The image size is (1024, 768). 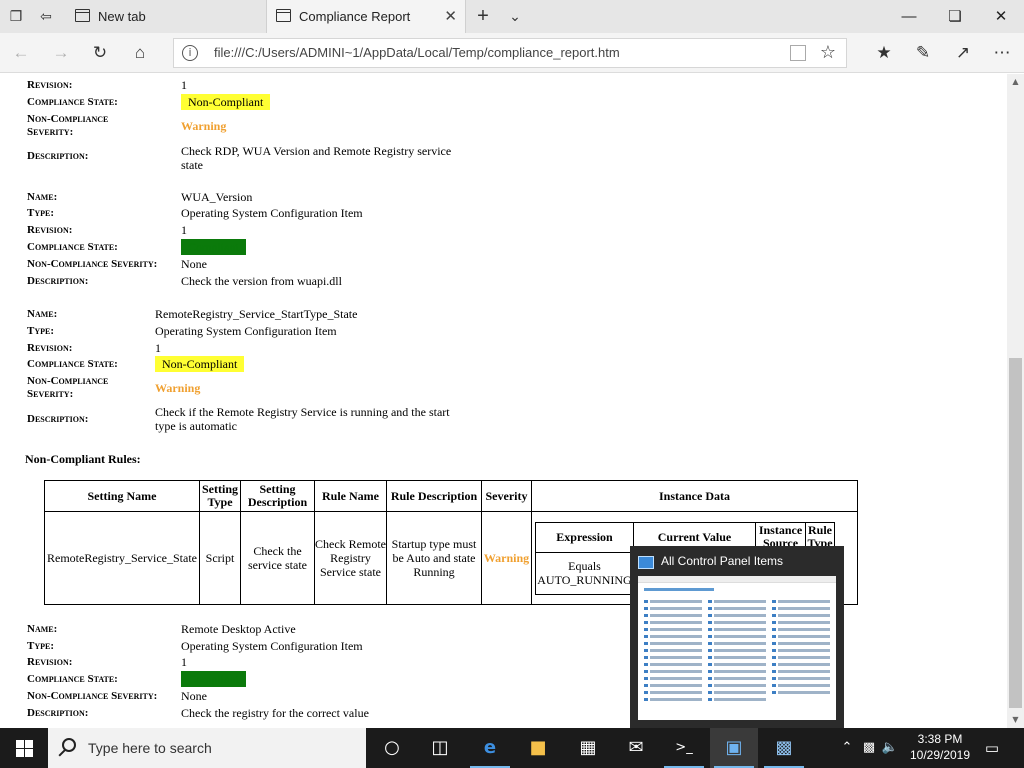 What do you see at coordinates (204, 126) in the screenshot?
I see `severity-warning: Warning` at bounding box center [204, 126].